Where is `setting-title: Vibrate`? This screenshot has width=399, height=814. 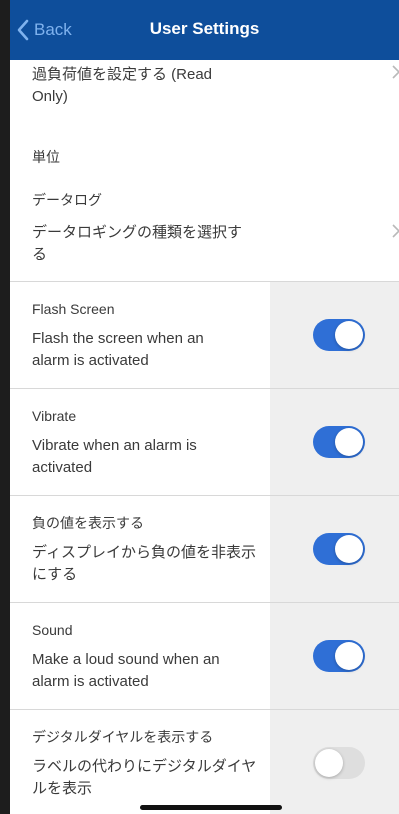 setting-title: Vibrate is located at coordinates (54, 416).